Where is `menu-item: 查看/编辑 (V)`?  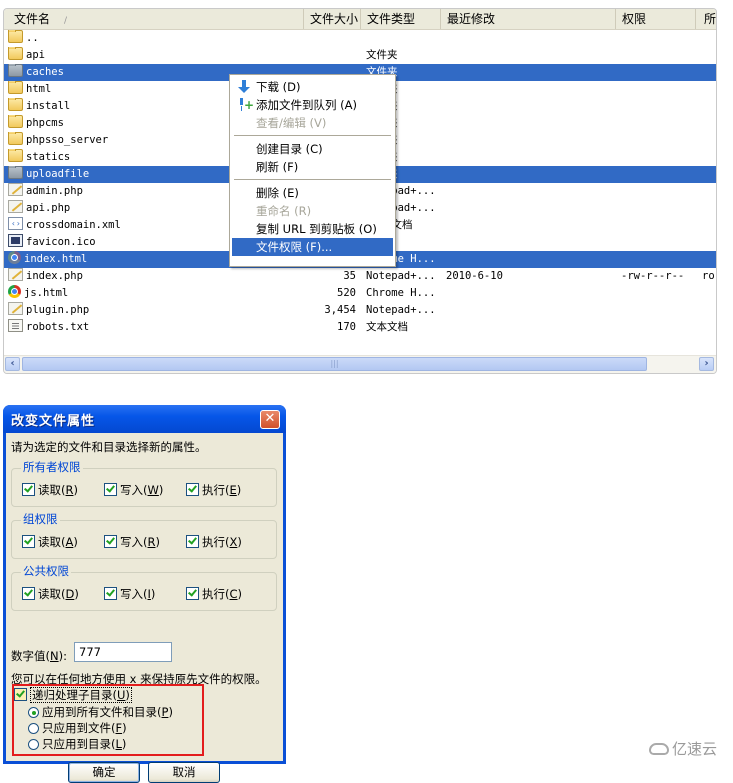 menu-item: 查看/编辑 (V) is located at coordinates (312, 123).